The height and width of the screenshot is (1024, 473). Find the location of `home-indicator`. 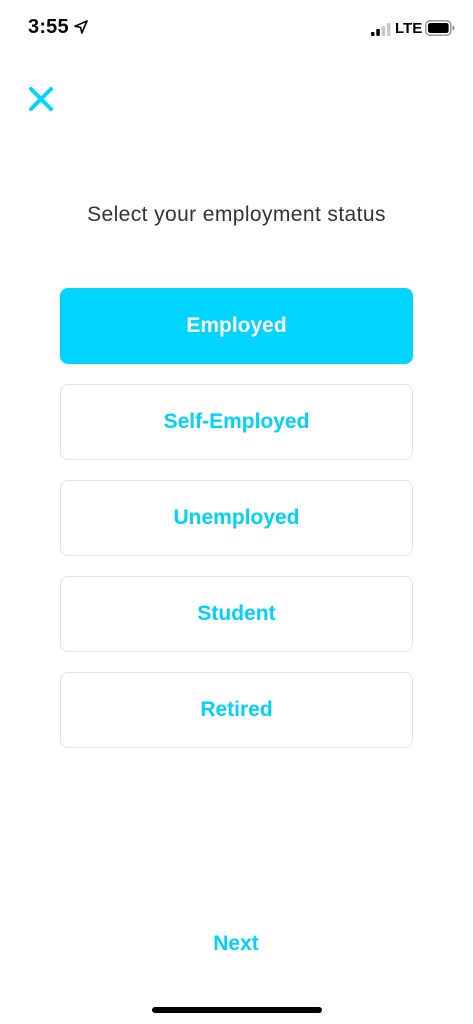

home-indicator is located at coordinates (237, 1010).